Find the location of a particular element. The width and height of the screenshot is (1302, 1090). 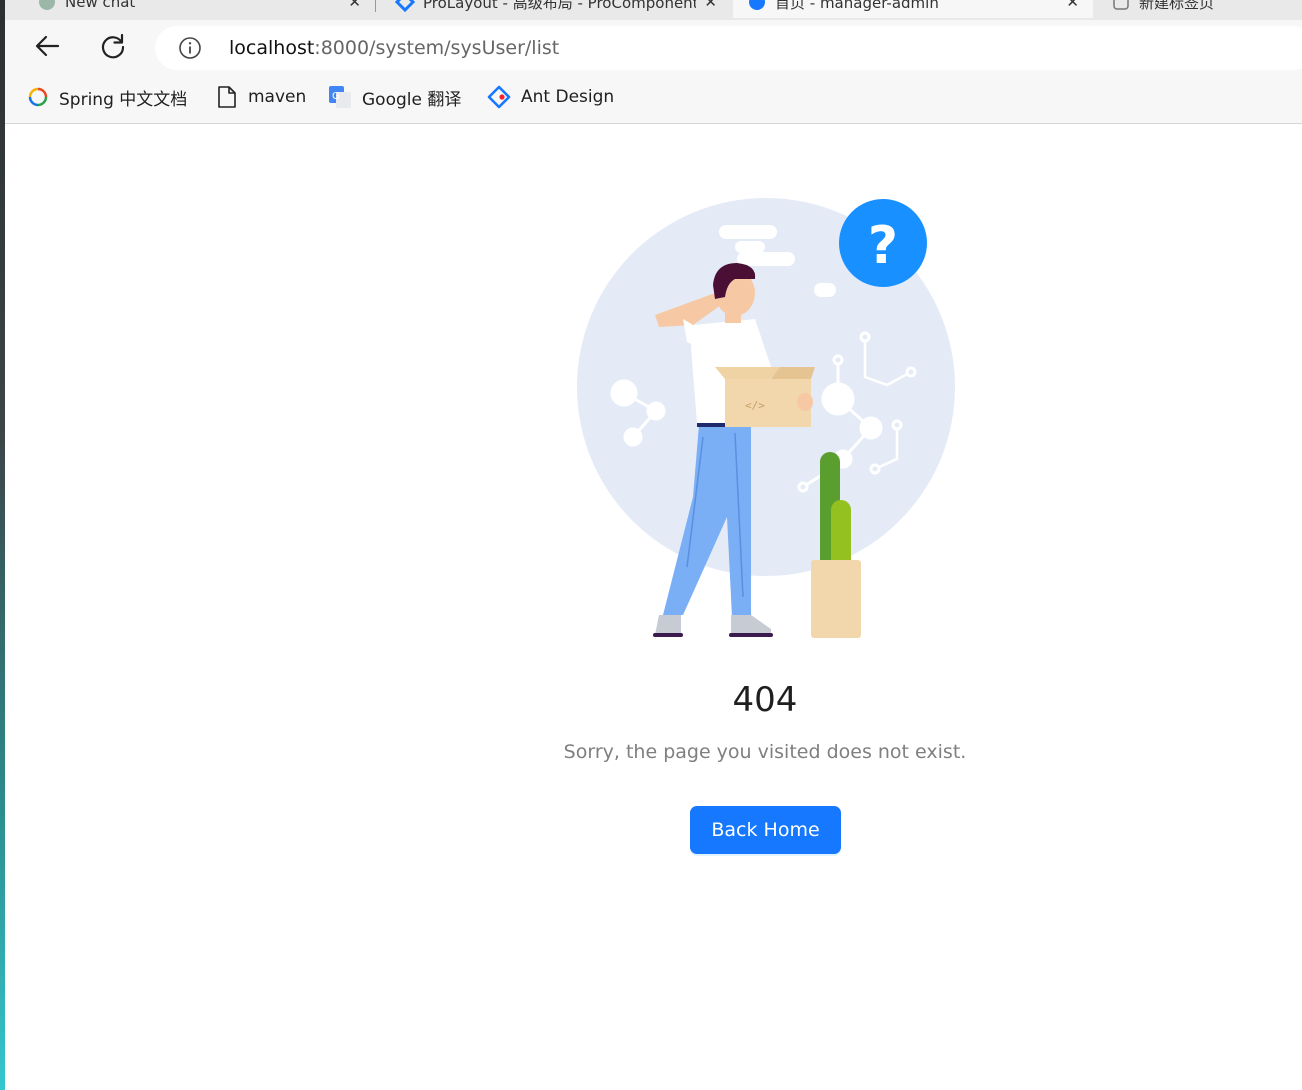

bookmark-label: Ant Design is located at coordinates (568, 97).